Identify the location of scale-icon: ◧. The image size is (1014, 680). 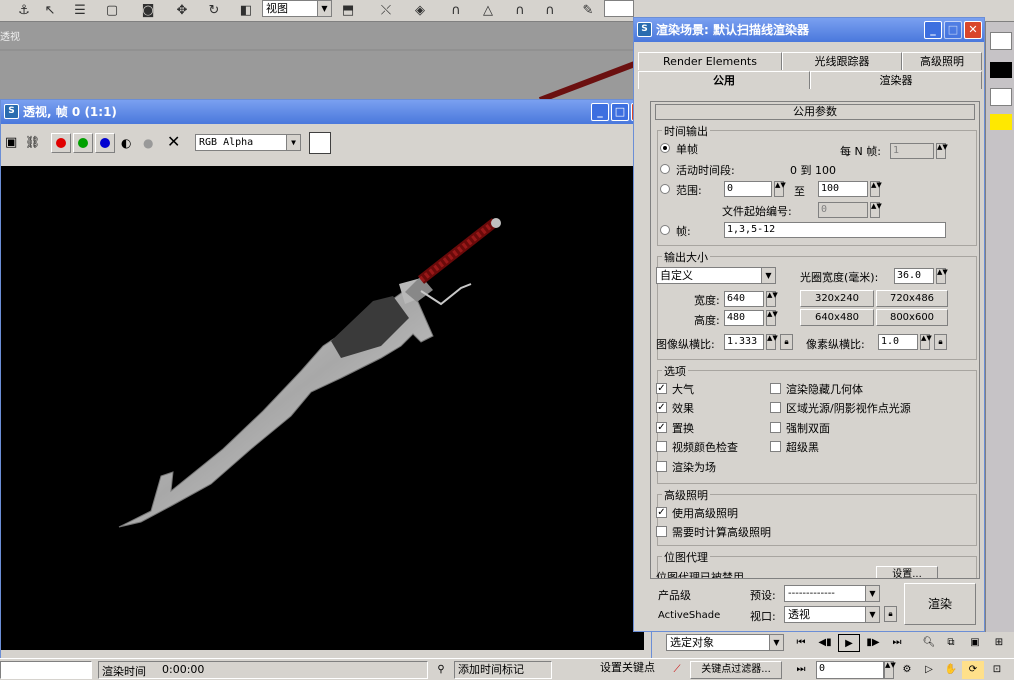
(246, 10).